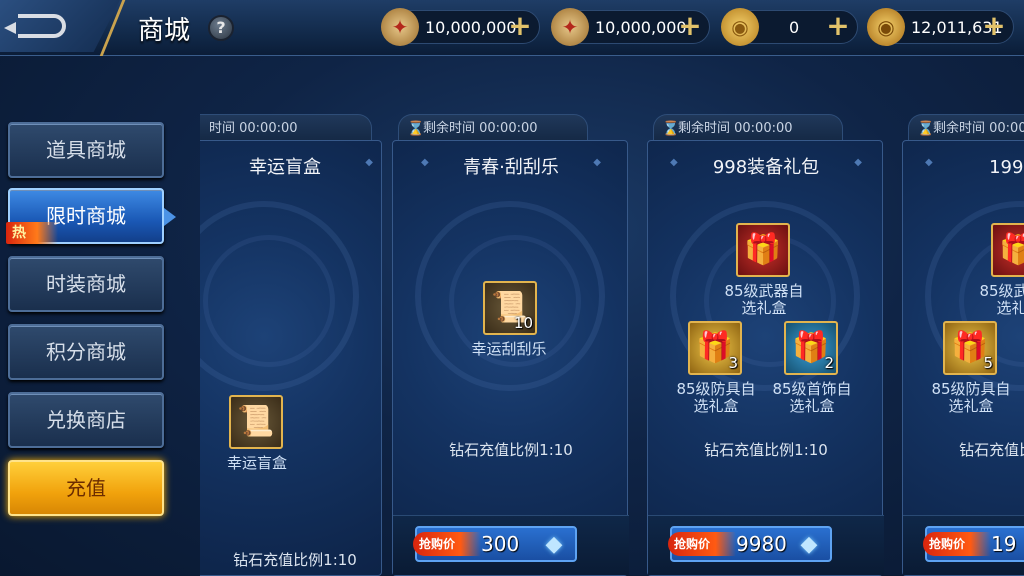  I want to click on currency-gold-coin: ◉ 12,011,631 +, so click(940, 27).